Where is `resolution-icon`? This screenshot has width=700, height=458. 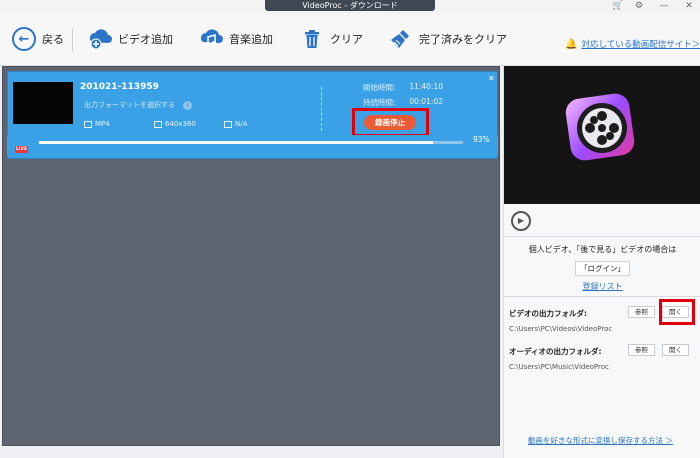 resolution-icon is located at coordinates (158, 124).